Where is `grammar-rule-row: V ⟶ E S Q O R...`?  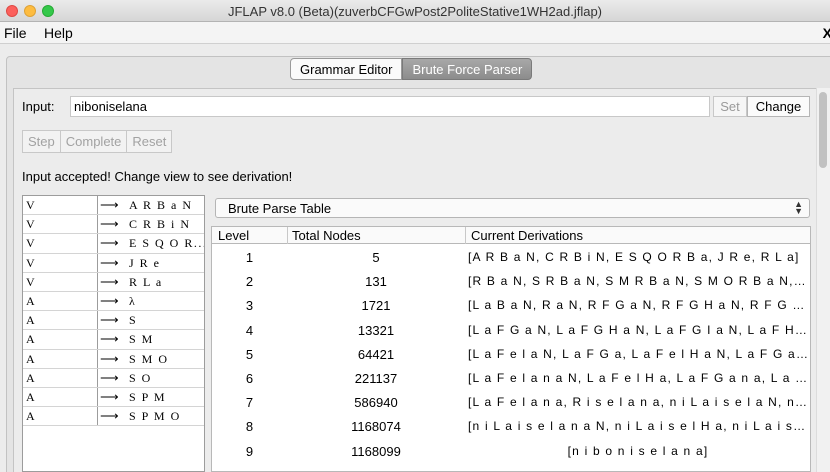
grammar-rule-row: V ⟶ E S Q O R... is located at coordinates (114, 244).